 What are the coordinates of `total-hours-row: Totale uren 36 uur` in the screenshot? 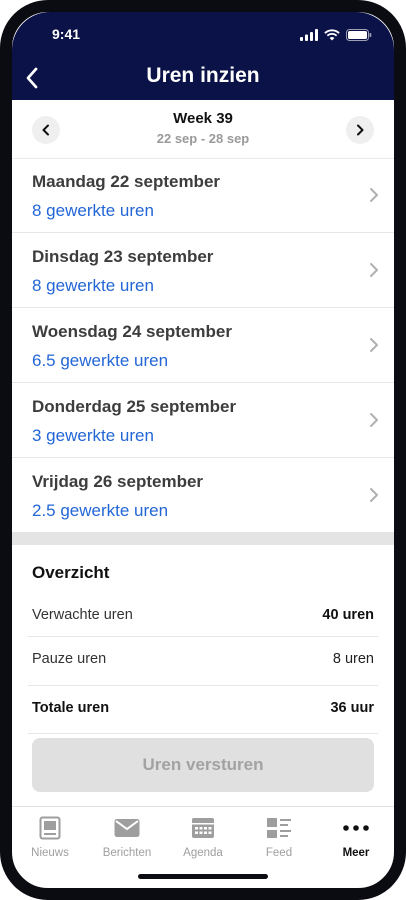 It's located at (203, 709).